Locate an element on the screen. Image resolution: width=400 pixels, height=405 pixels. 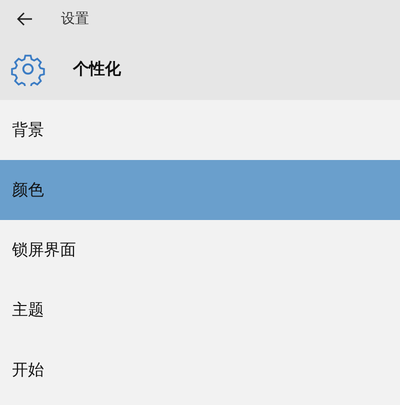
menu-item: 主题 is located at coordinates (200, 310).